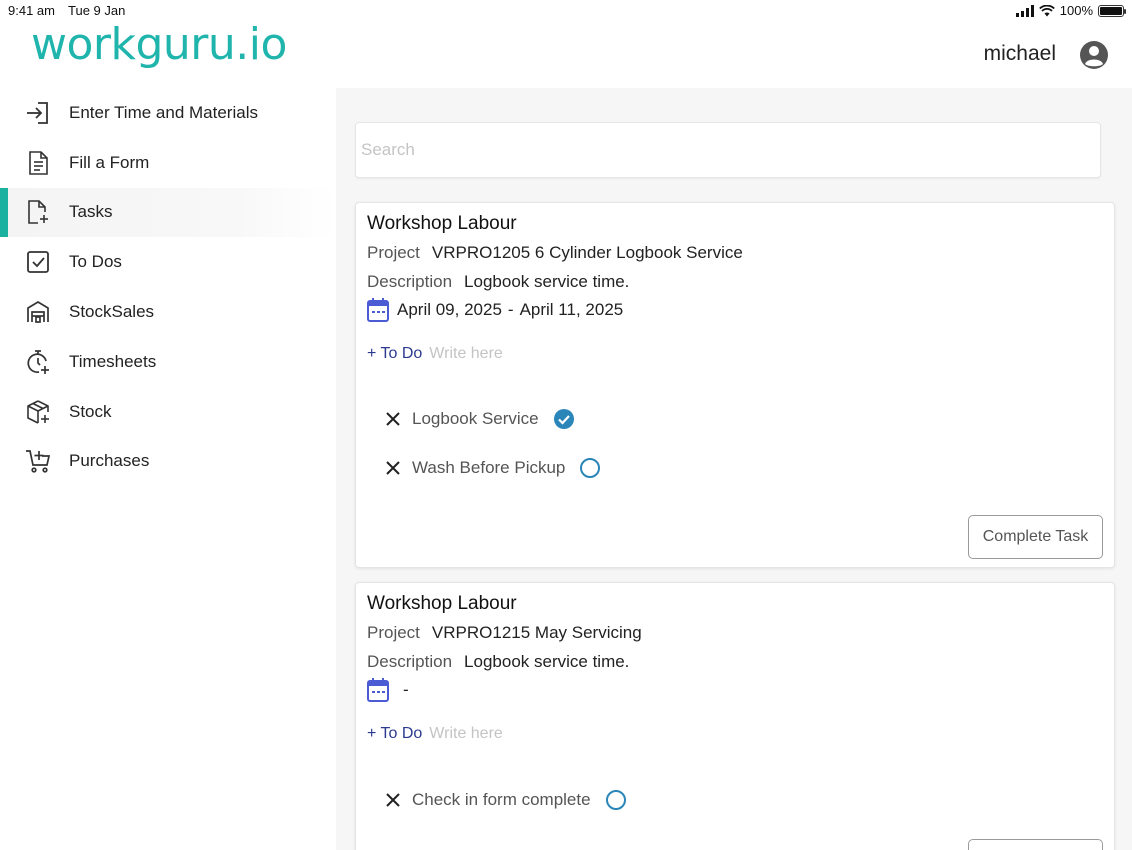 This screenshot has width=1132, height=850. I want to click on sidebar-item-tasks: Tasks, so click(168, 212).